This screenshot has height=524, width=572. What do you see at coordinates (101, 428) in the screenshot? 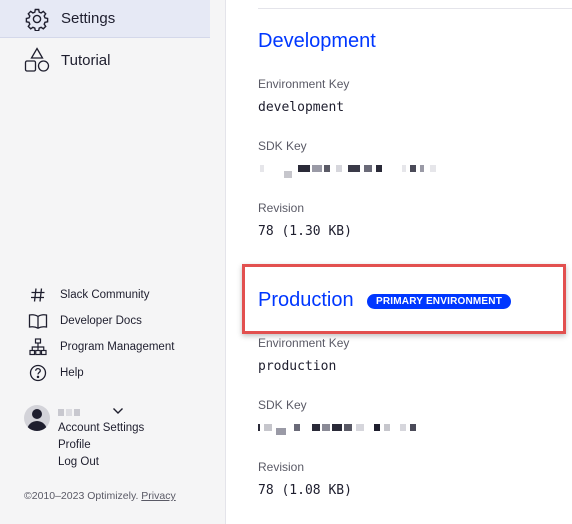
I see `account-settings-link: Account Settings` at bounding box center [101, 428].